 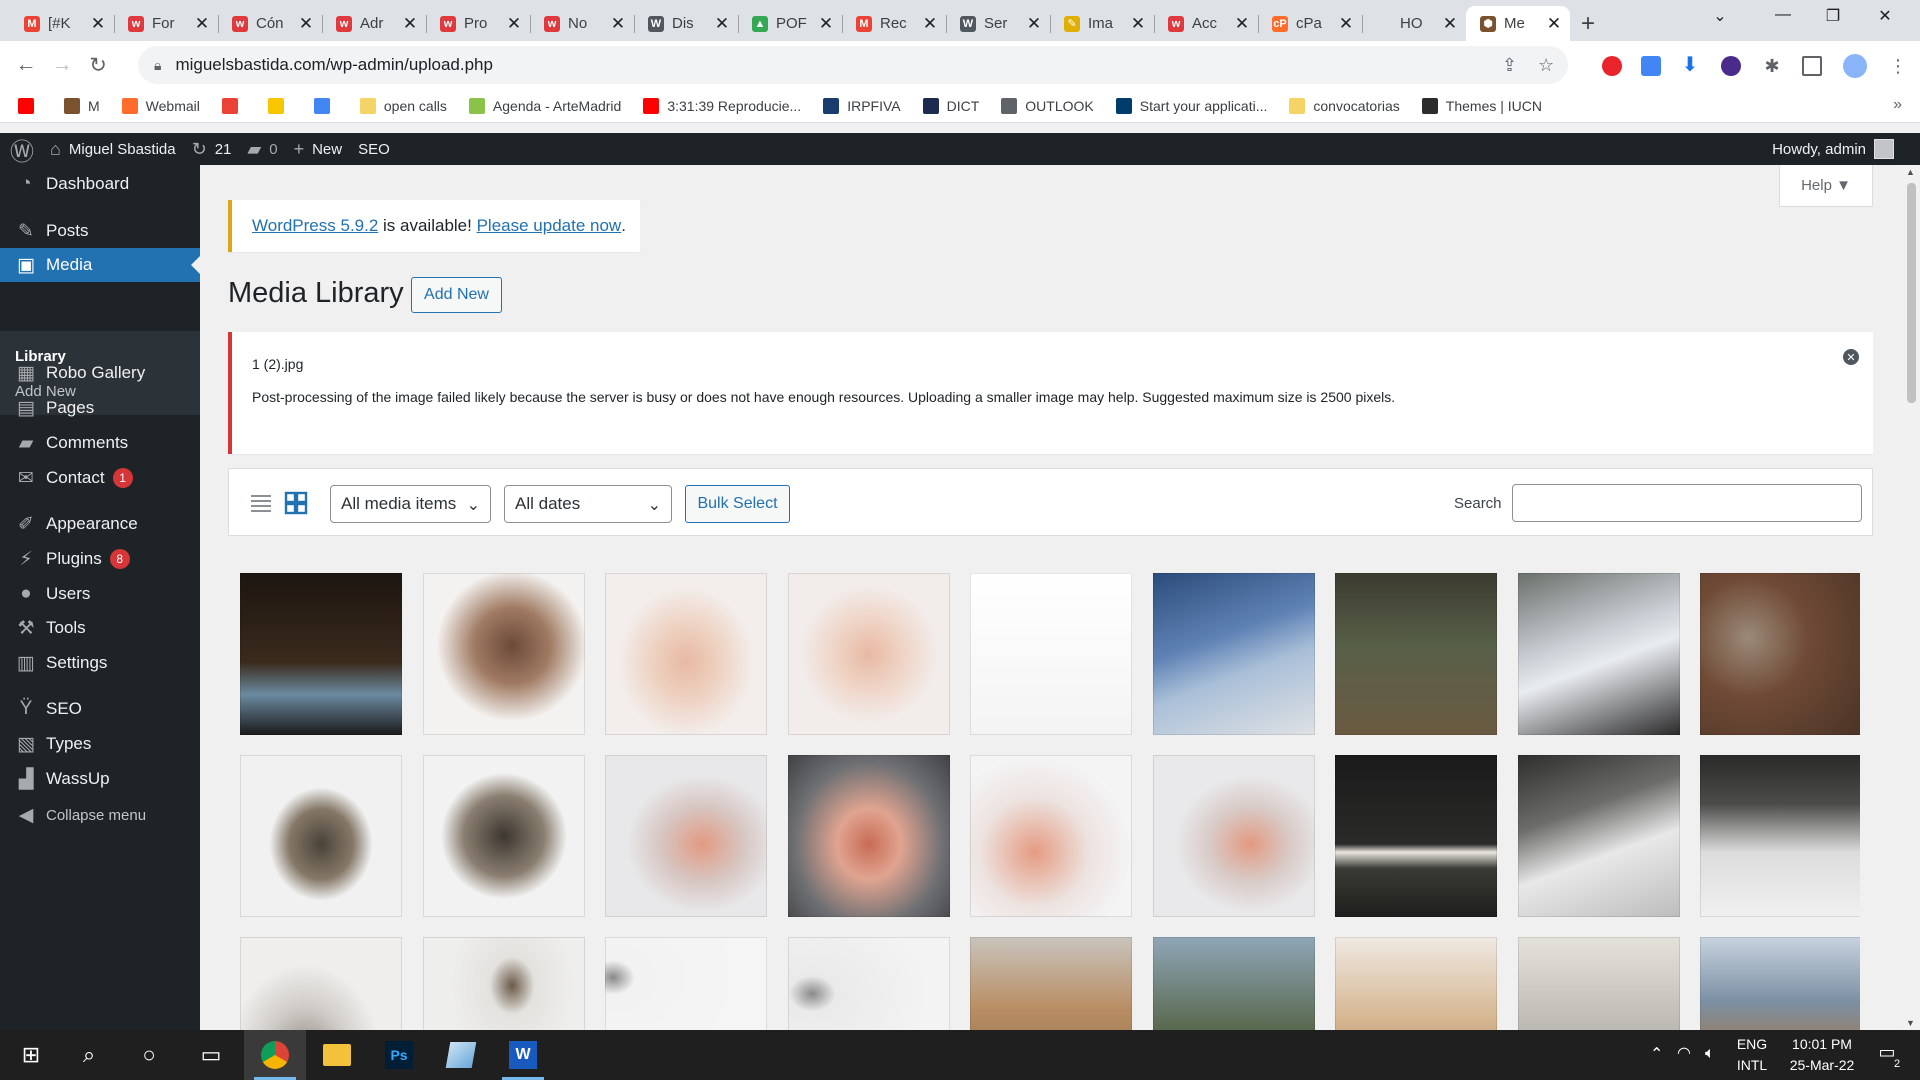 I want to click on sidebar-item-appearance: ✐ Appearance, so click(x=100, y=524).